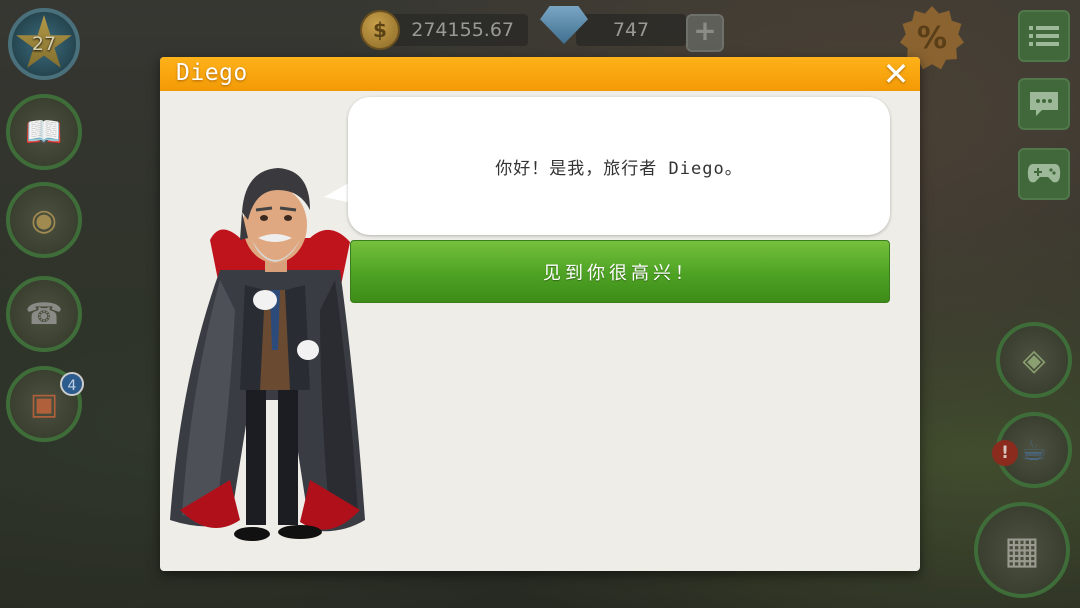  I want to click on add-gems-button: +, so click(705, 33).